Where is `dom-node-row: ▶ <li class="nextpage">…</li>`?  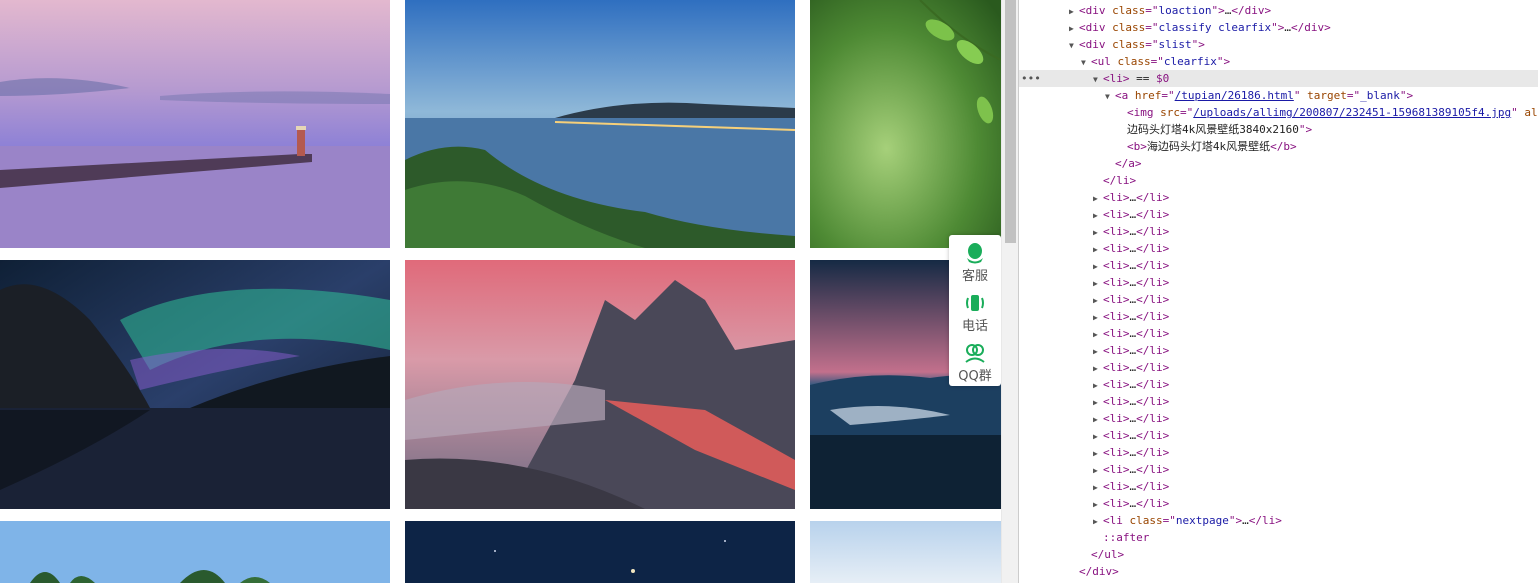
dom-node-row: ▶ <li class="nextpage">…</li> is located at coordinates (1278, 520).